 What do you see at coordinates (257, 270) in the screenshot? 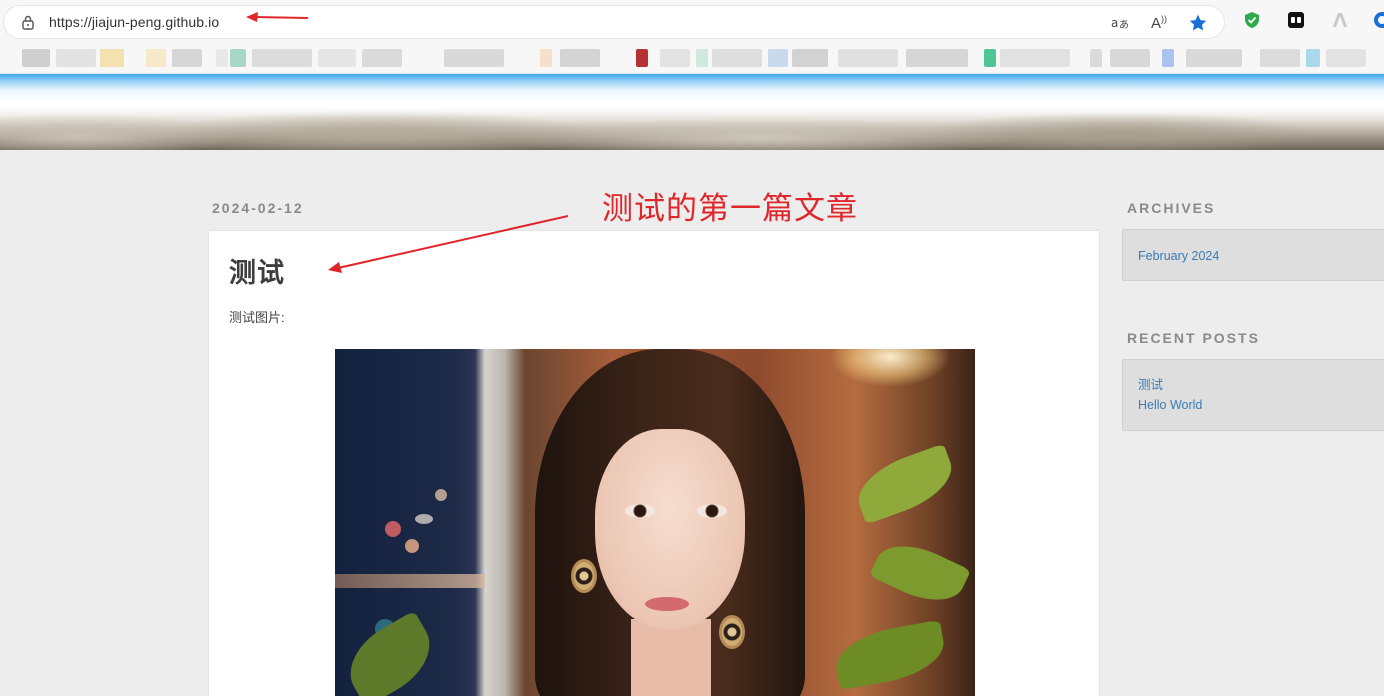
I see `post-title: 测试` at bounding box center [257, 270].